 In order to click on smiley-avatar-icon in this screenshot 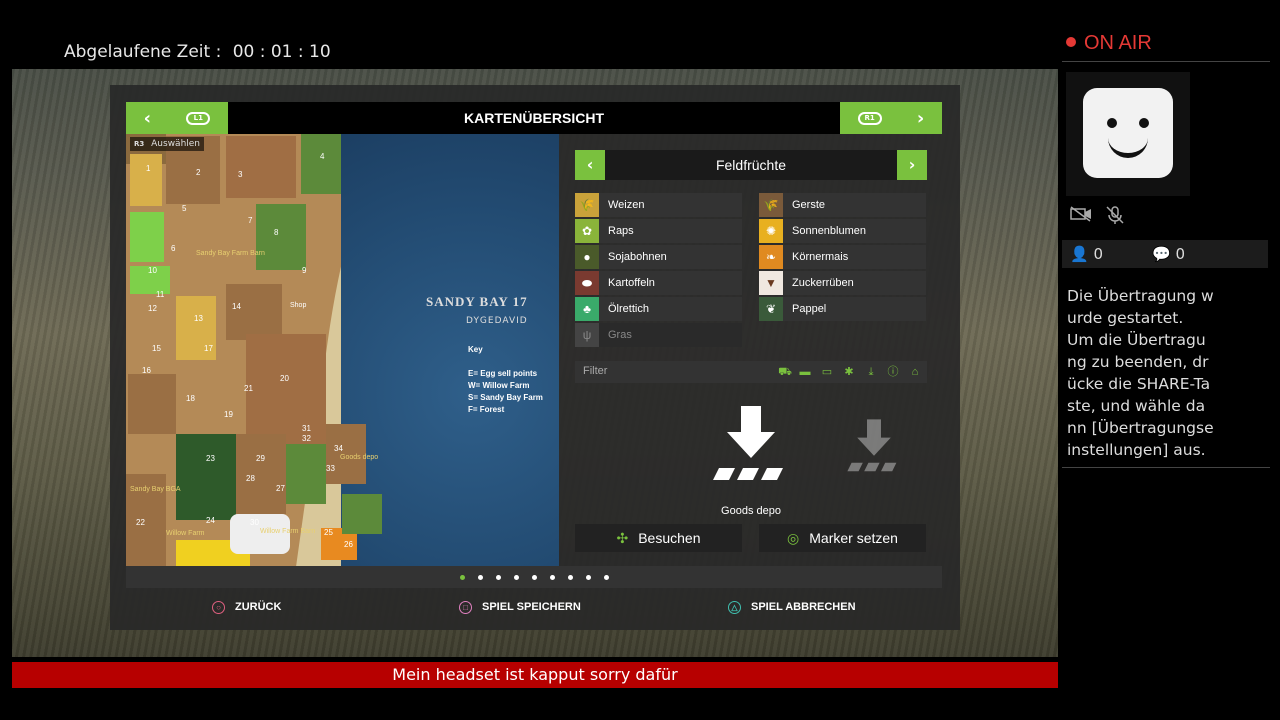, I will do `click(1128, 133)`.